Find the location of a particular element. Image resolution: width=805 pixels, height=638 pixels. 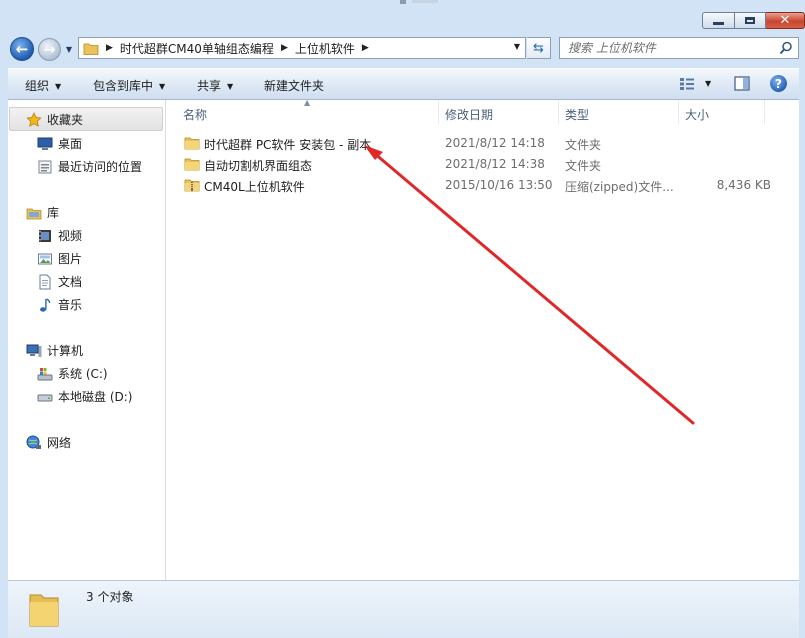

recent-pages-dropdown: ▼ is located at coordinates (69, 49).